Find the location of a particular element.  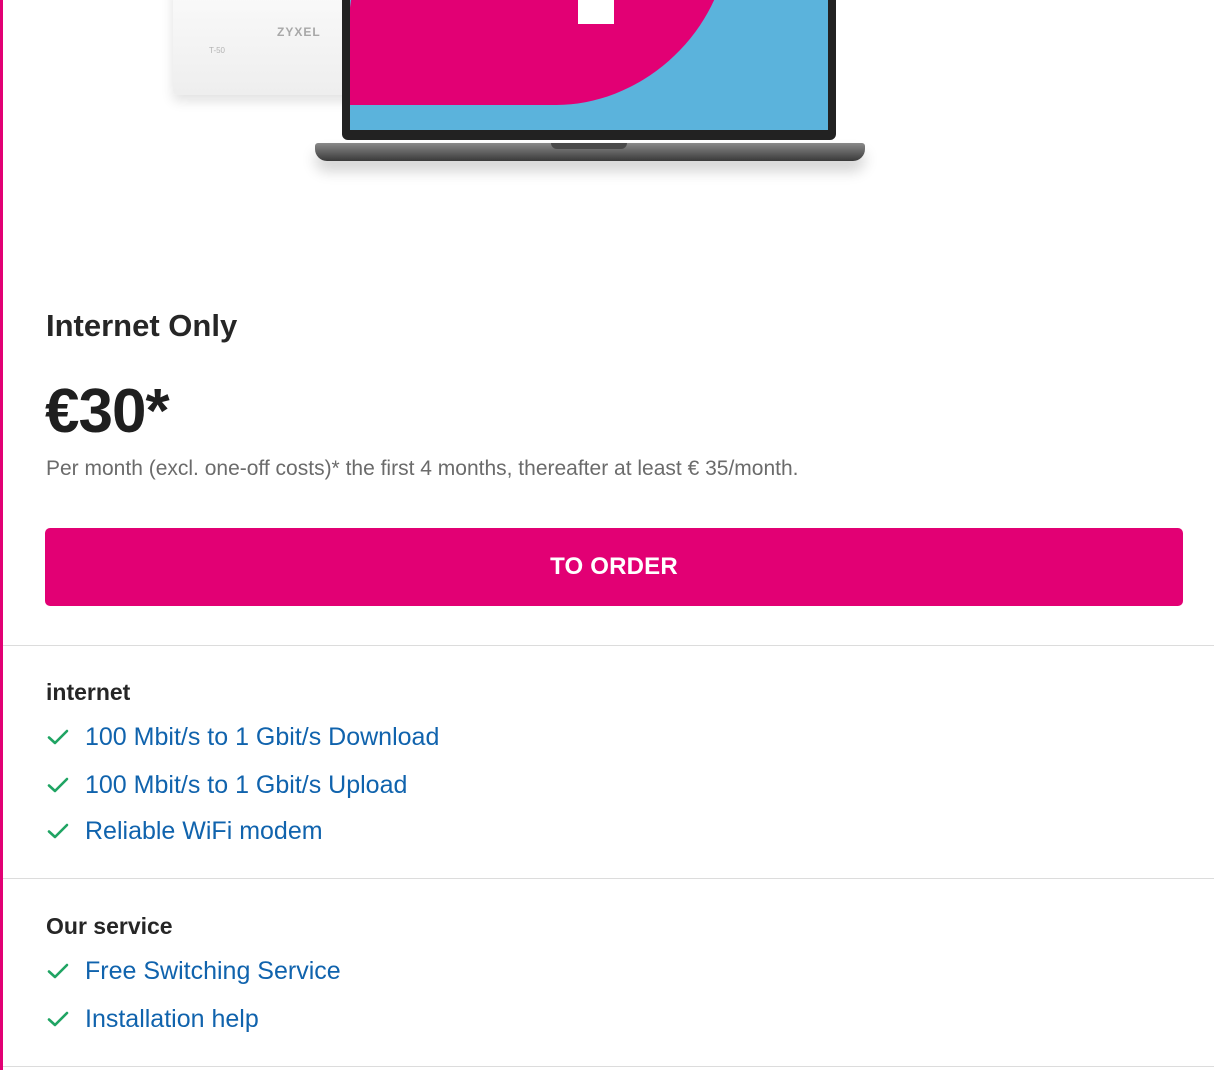

laptop-notch is located at coordinates (589, 146).